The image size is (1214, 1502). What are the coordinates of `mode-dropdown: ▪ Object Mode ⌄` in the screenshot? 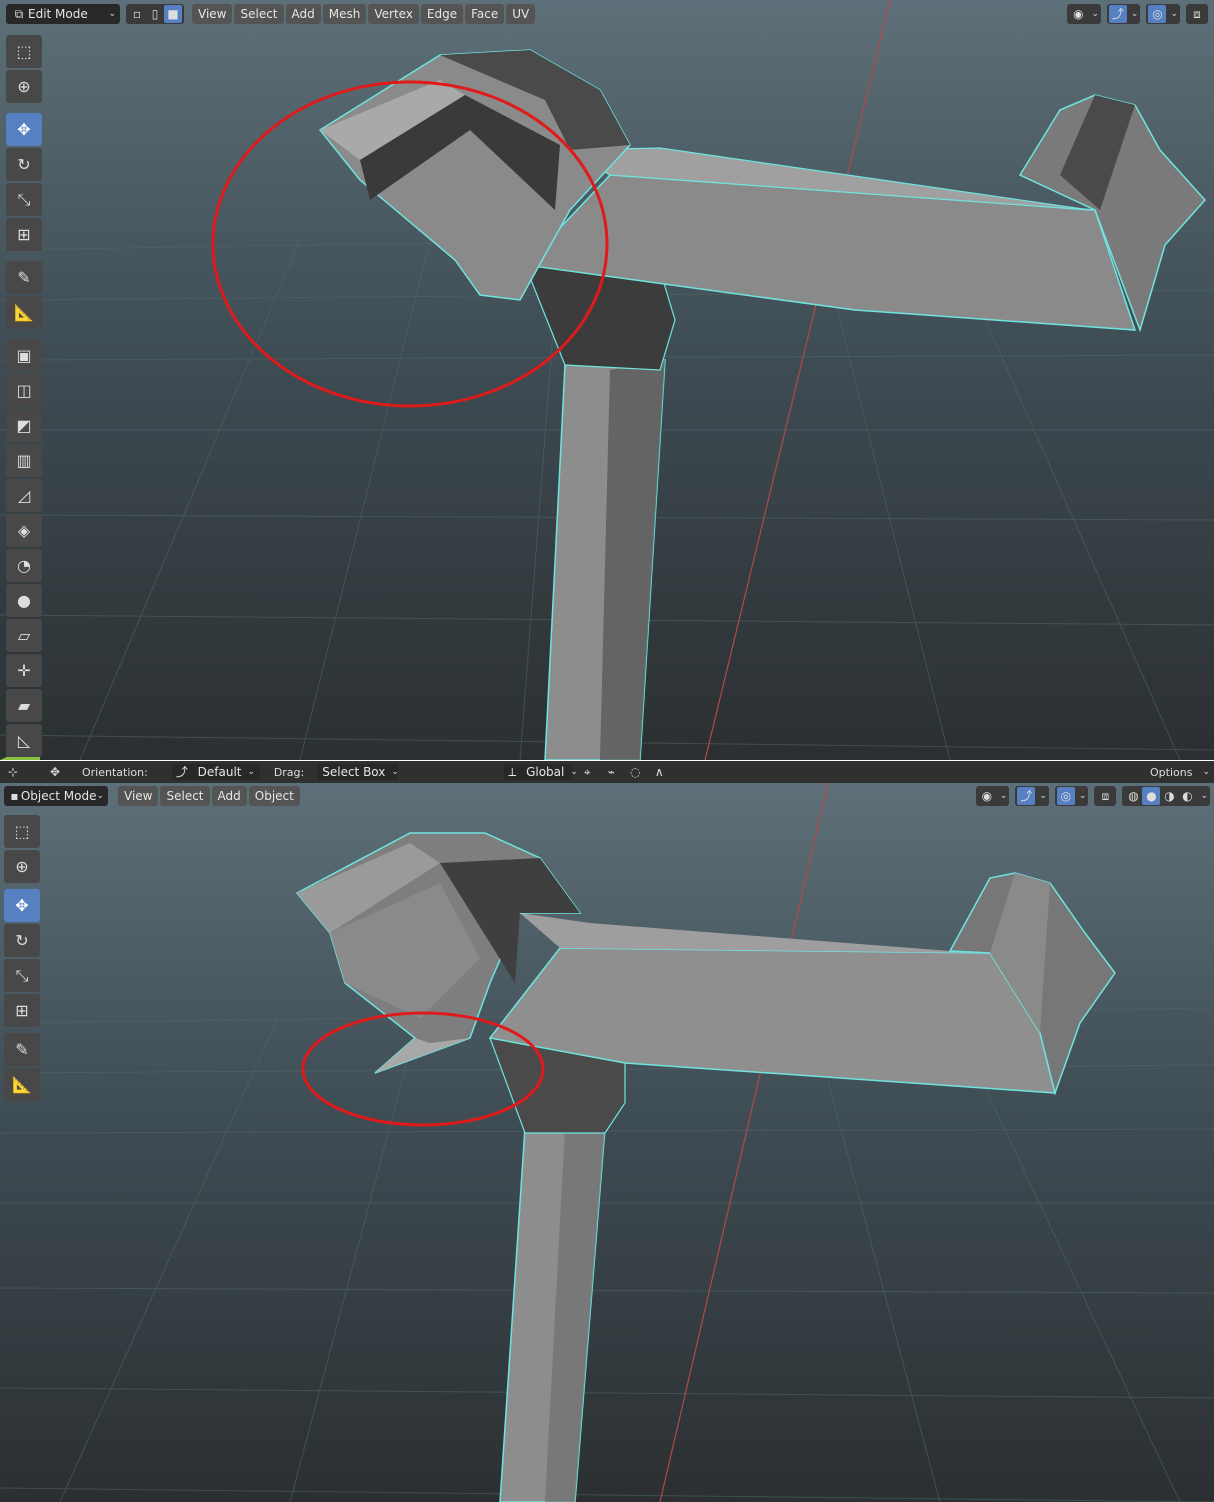 It's located at (56, 796).